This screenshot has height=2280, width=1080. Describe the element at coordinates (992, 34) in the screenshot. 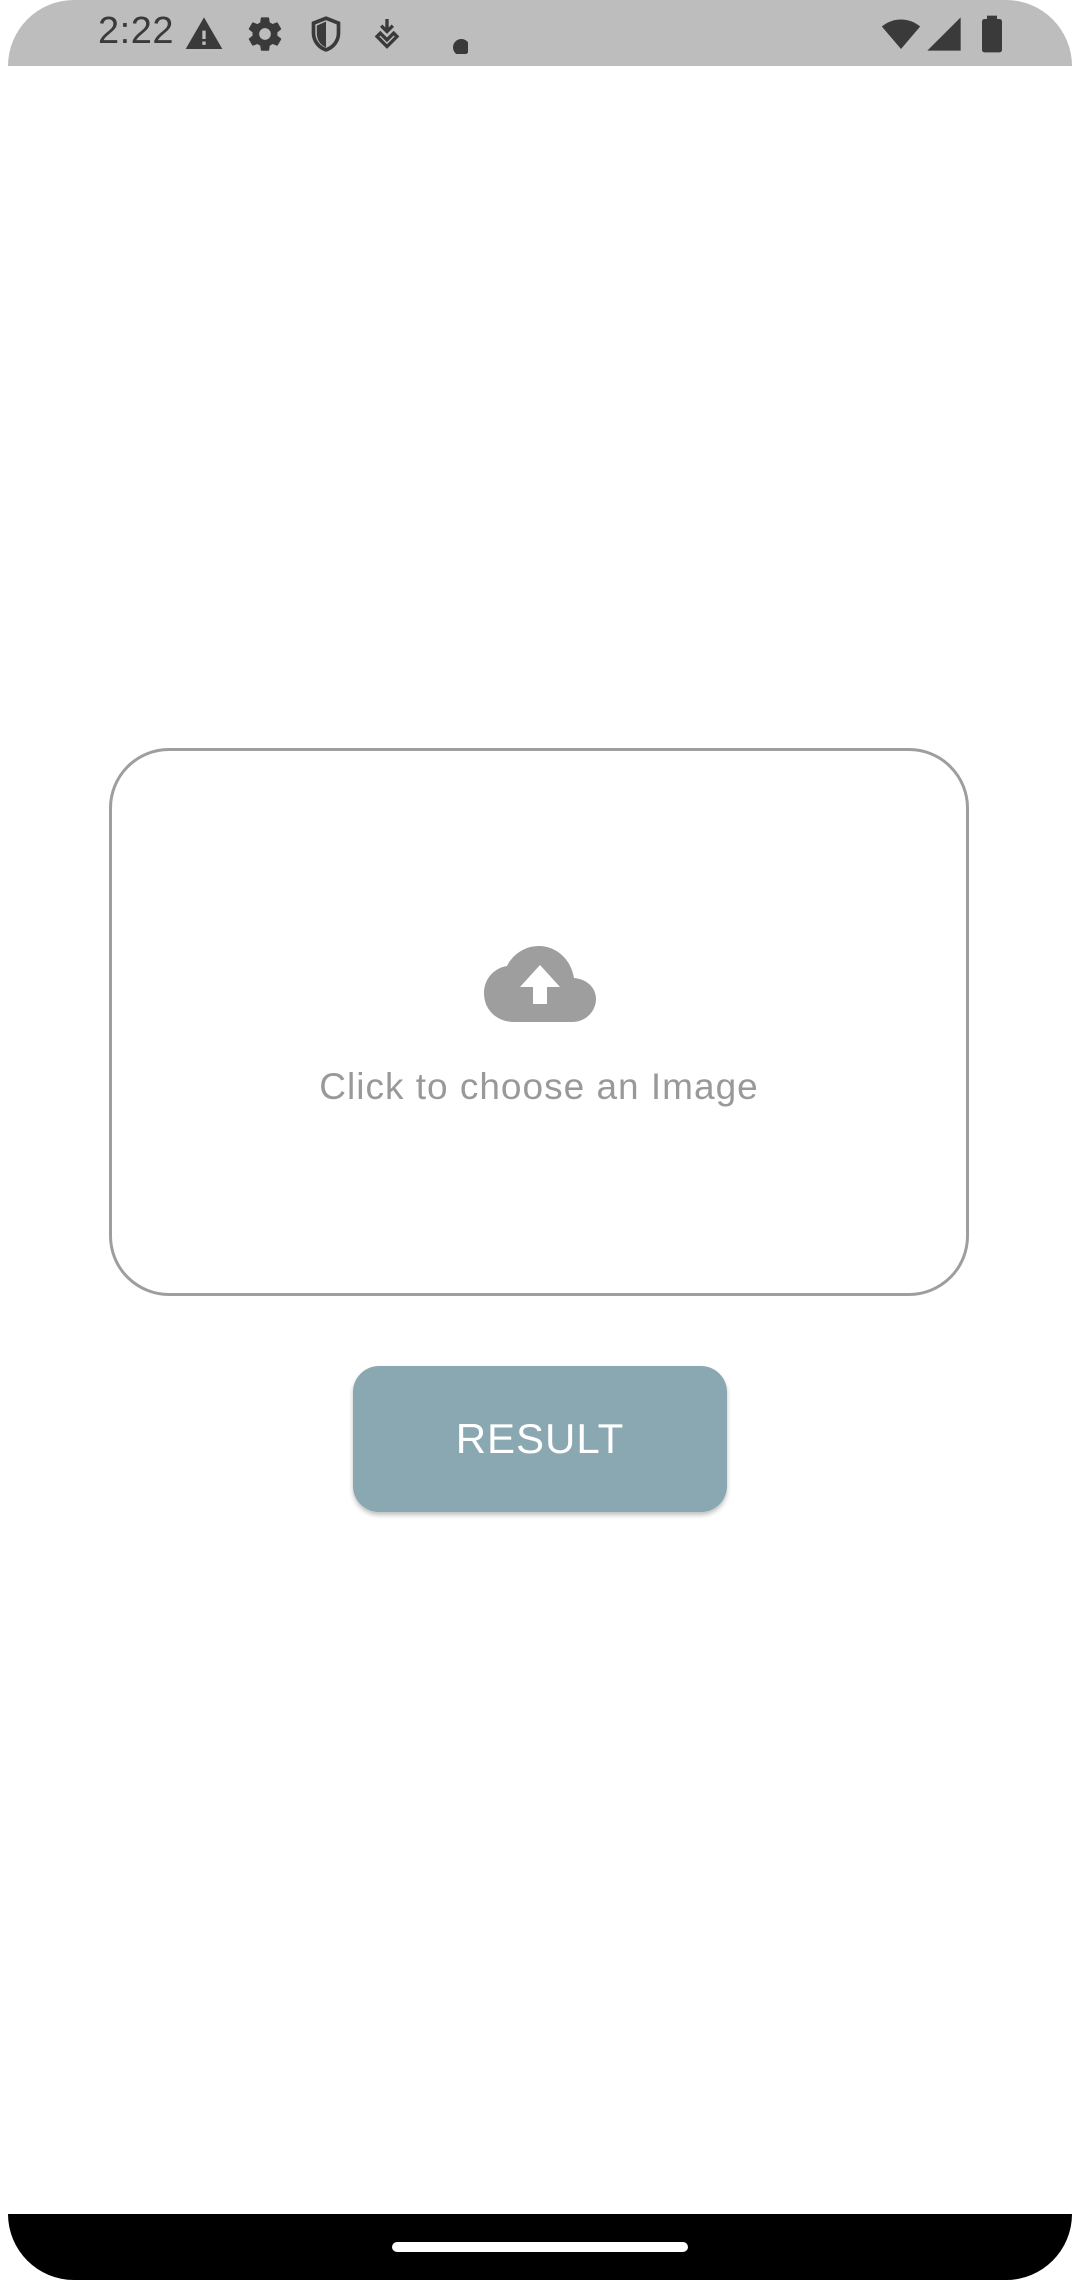

I see `battery-icon` at that location.